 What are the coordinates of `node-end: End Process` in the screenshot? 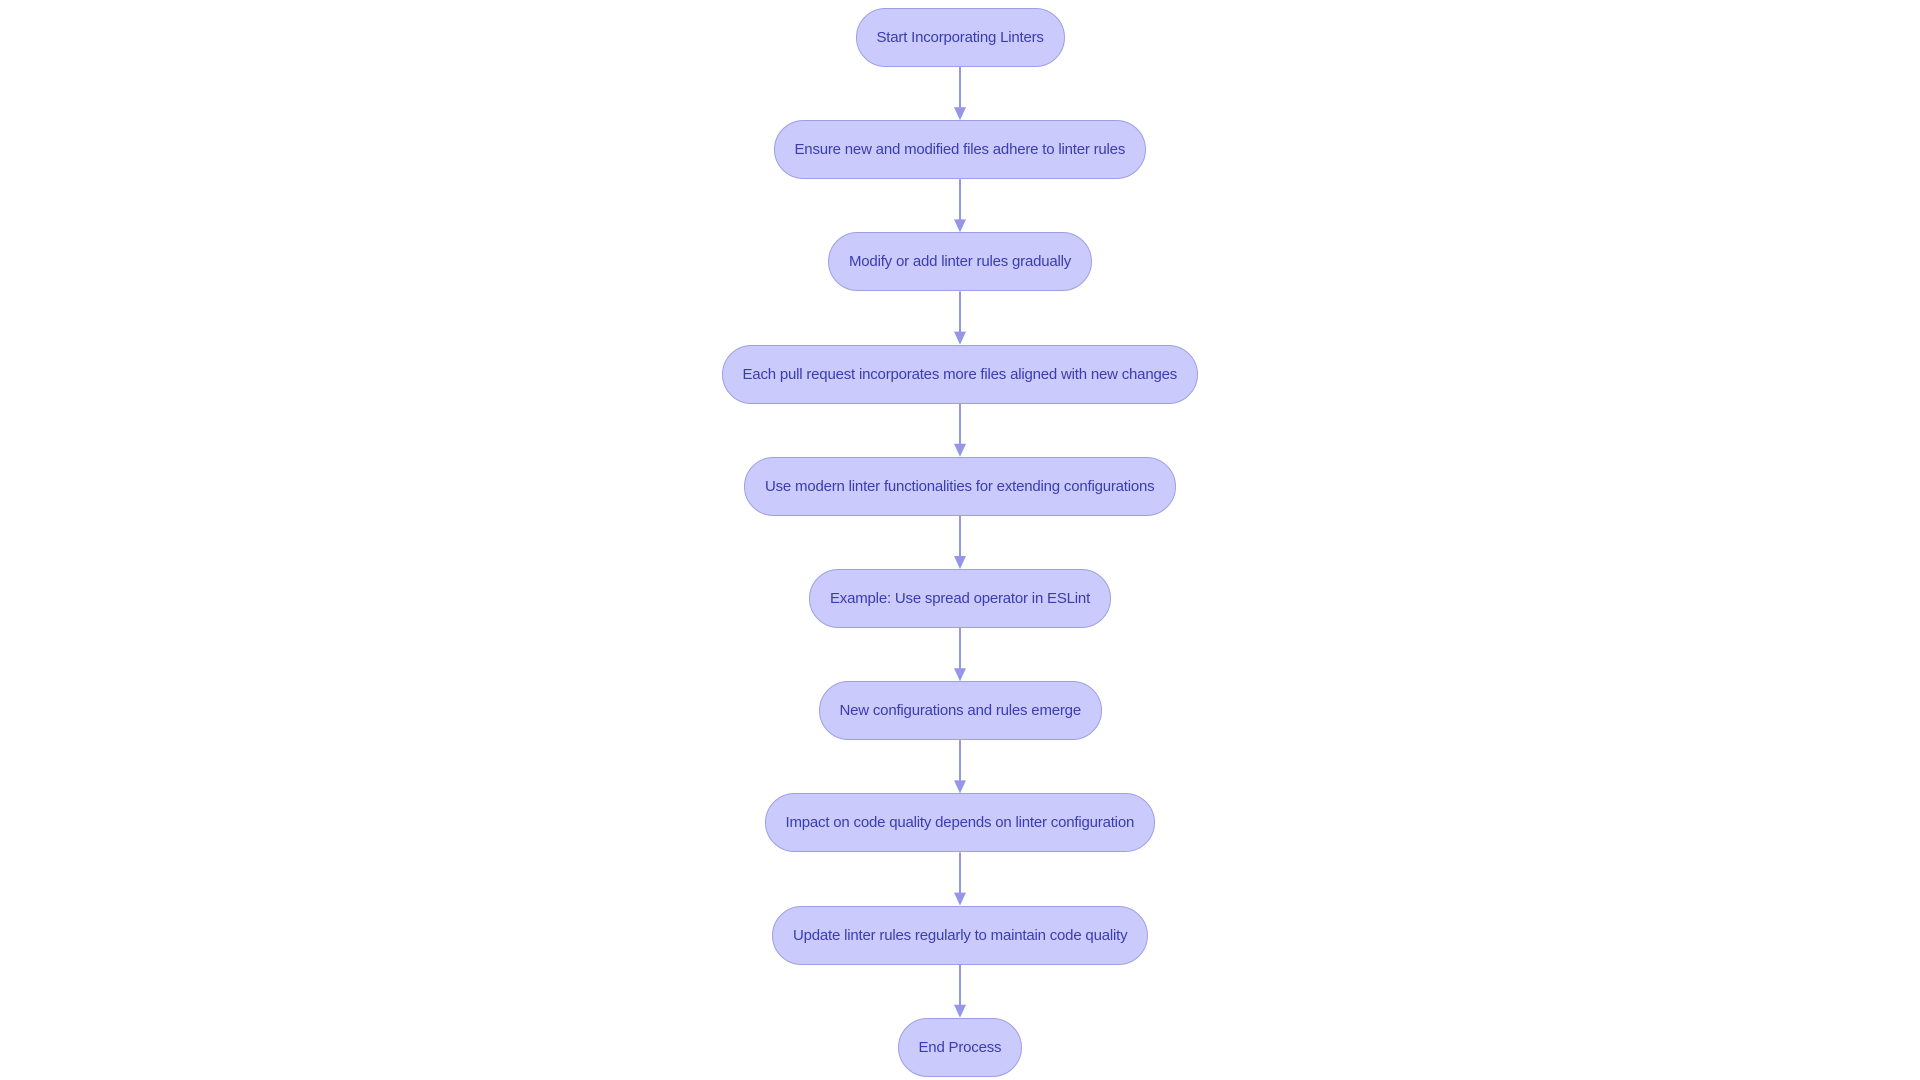 It's located at (960, 1047).